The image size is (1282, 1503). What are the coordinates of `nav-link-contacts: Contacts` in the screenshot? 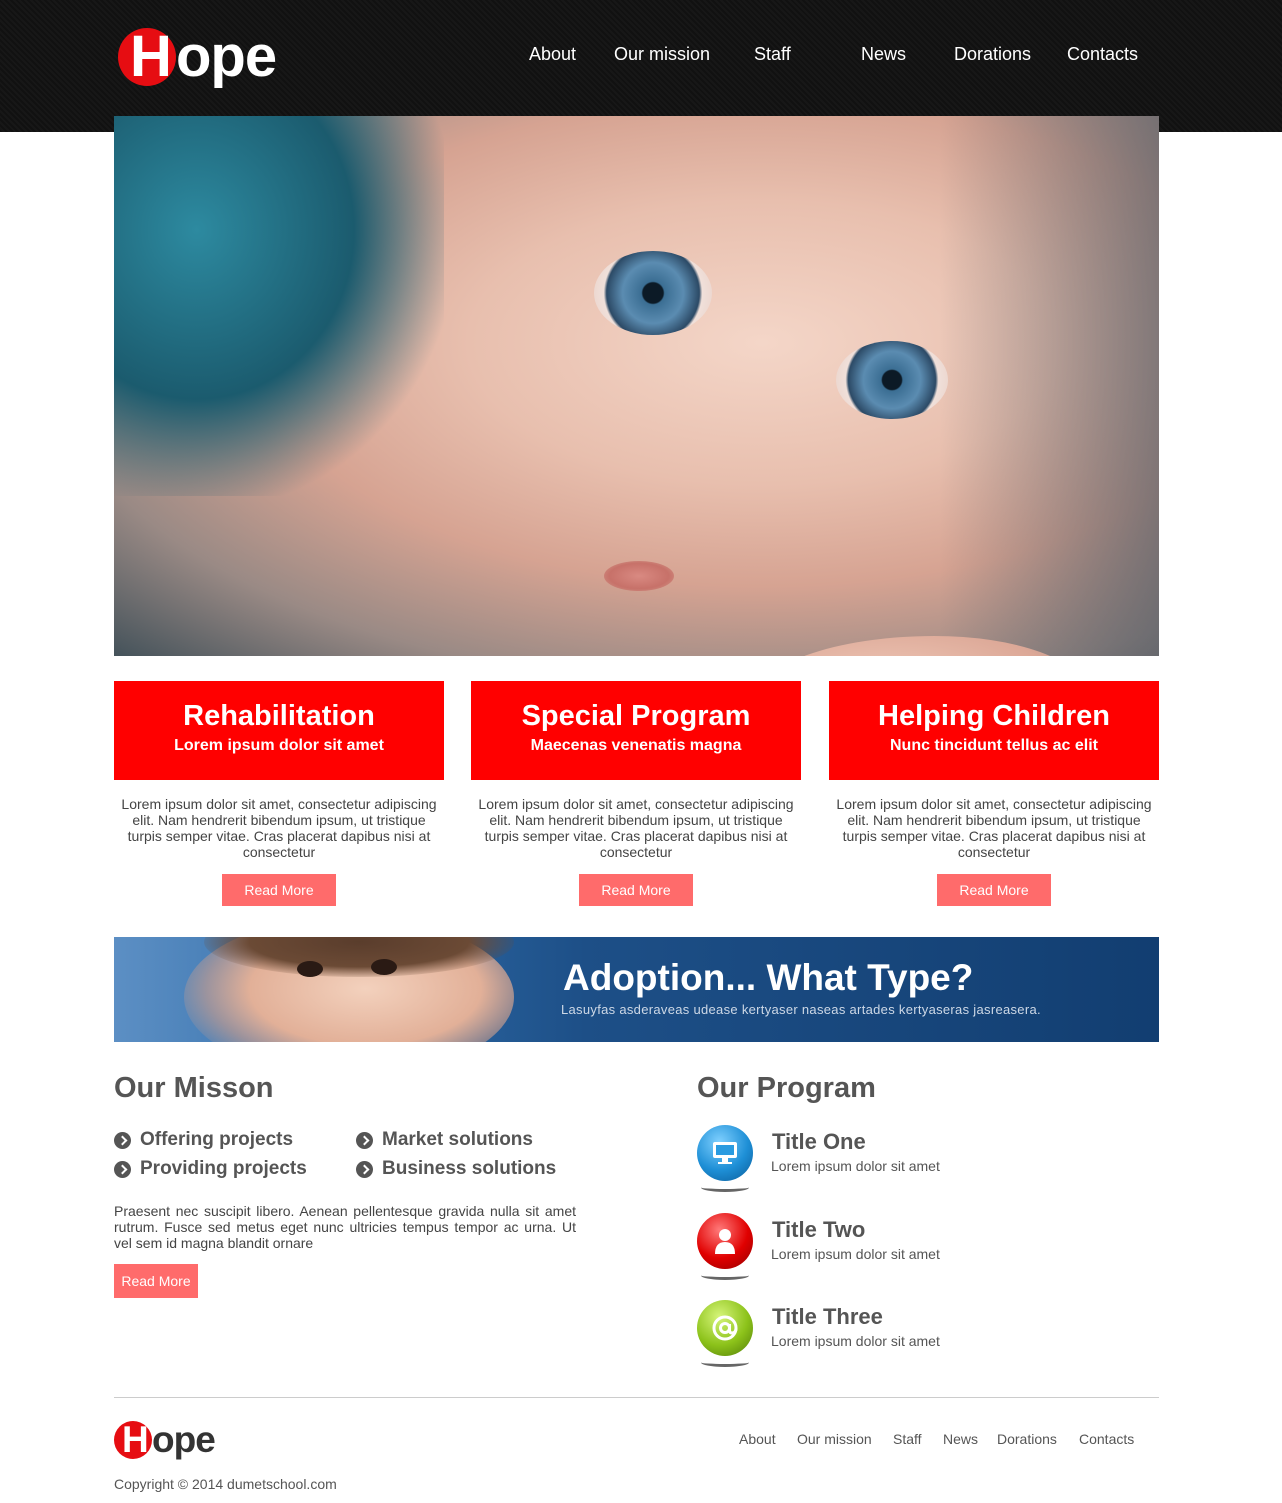 It's located at (1102, 54).